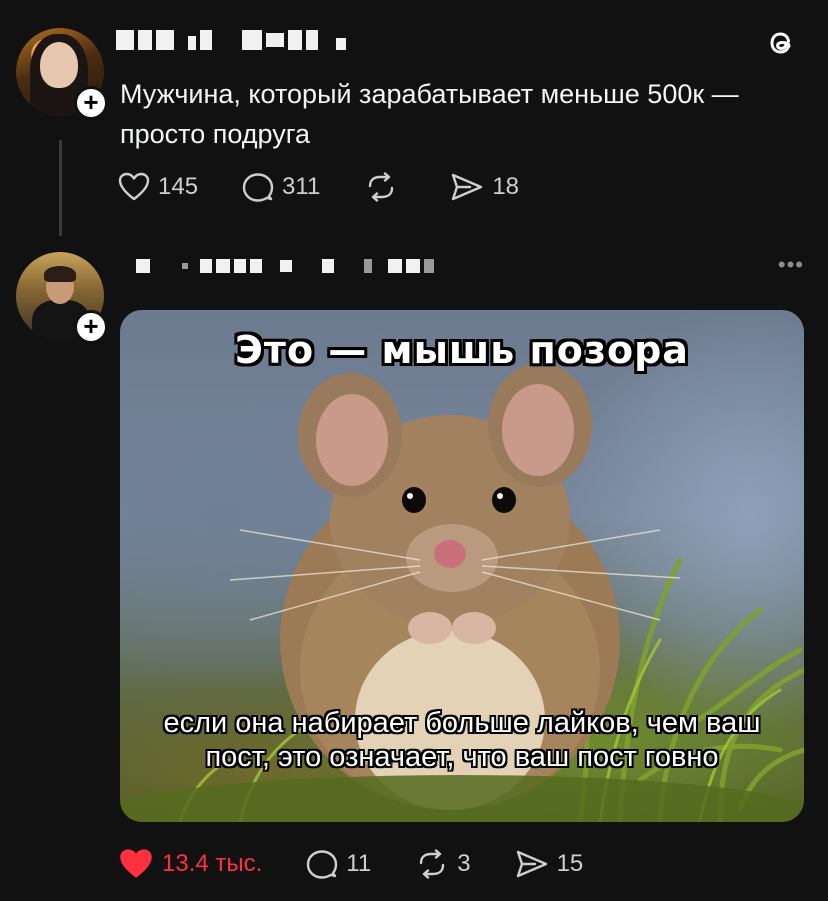  What do you see at coordinates (464, 863) in the screenshot?
I see `repost-count: 3` at bounding box center [464, 863].